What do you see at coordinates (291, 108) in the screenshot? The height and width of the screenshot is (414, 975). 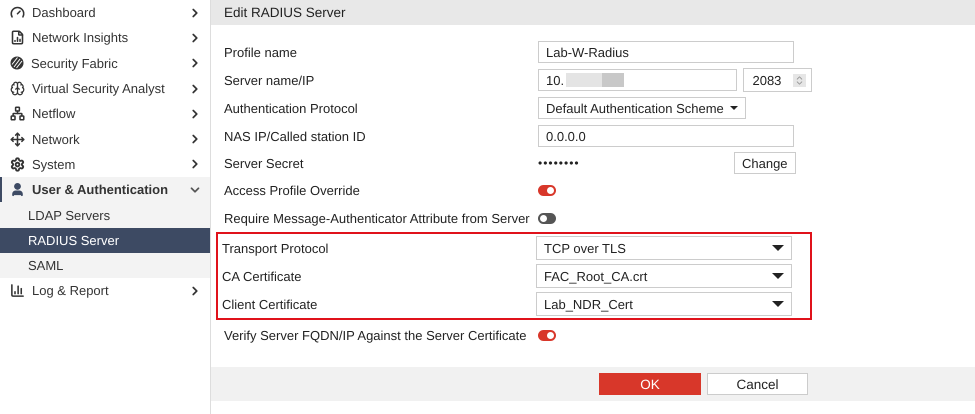 I see `field-label: Authentication Protocol` at bounding box center [291, 108].